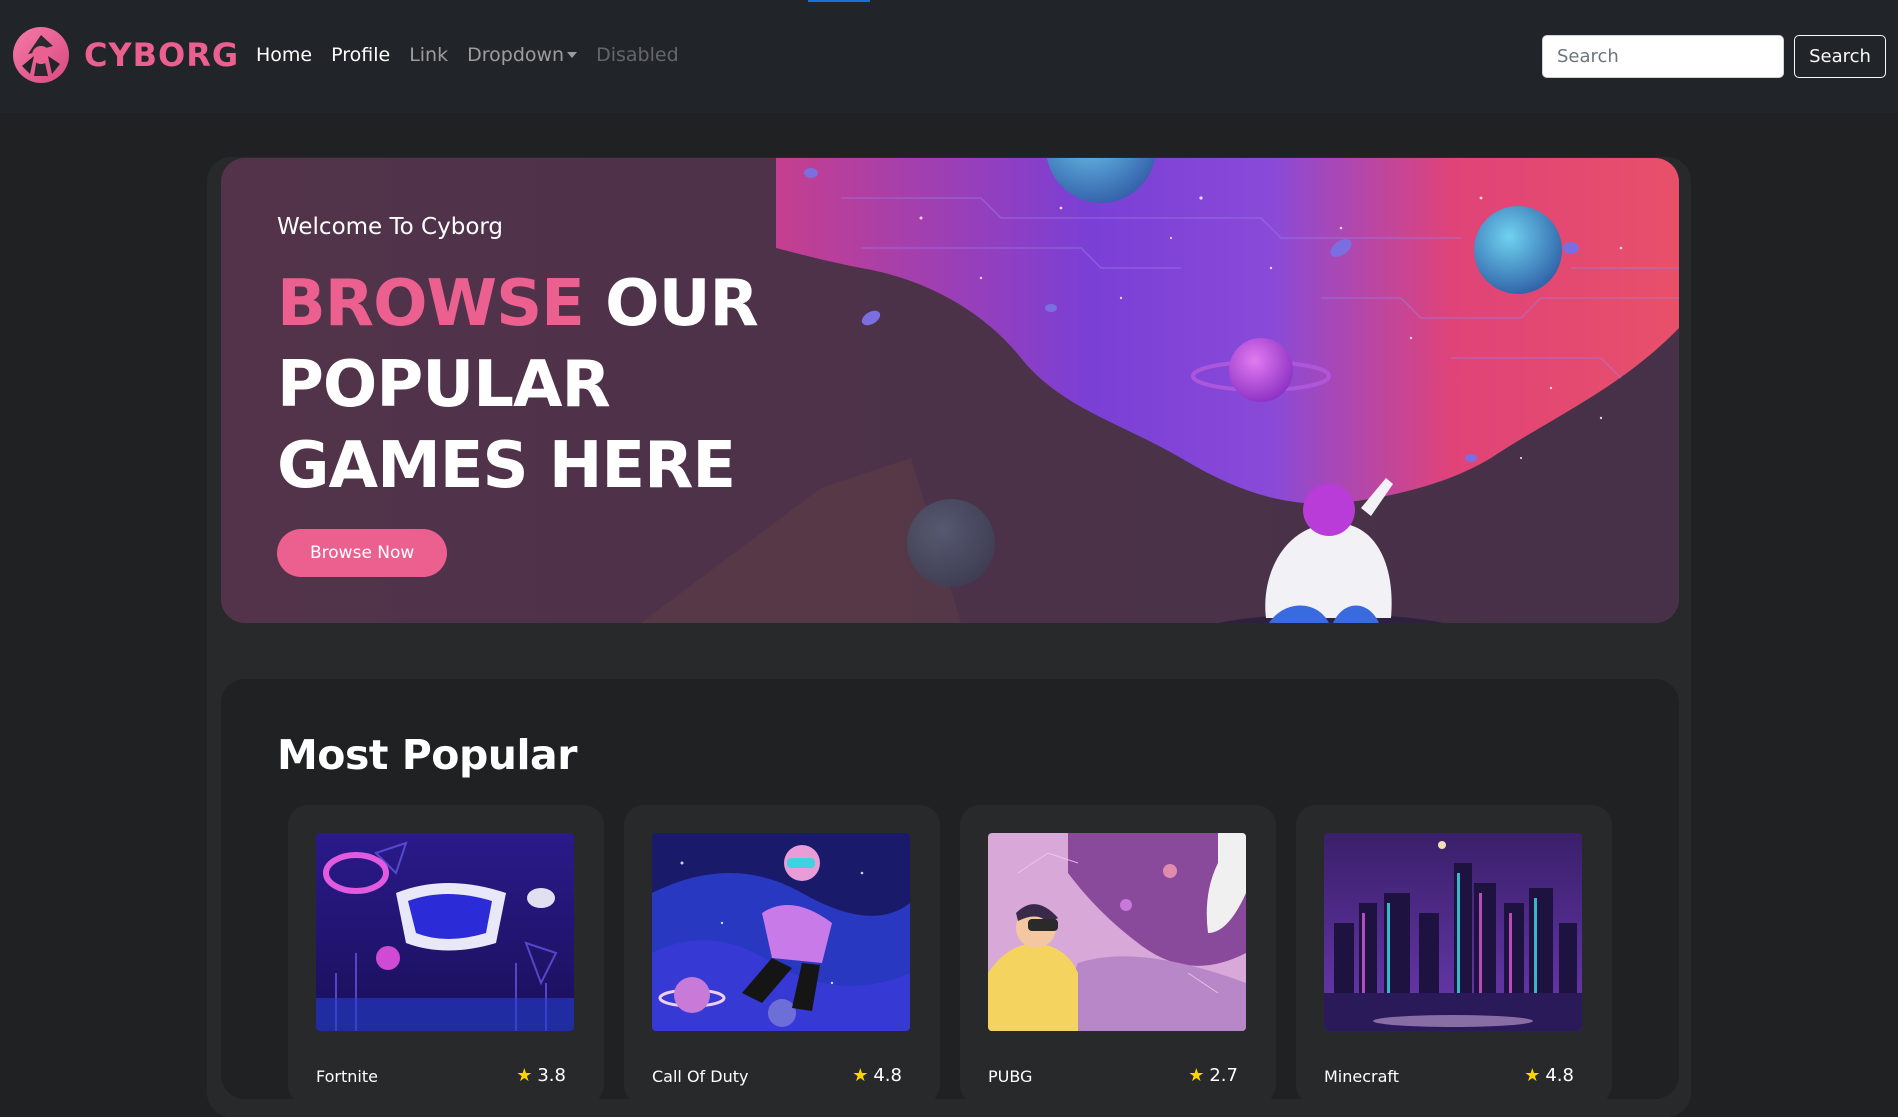 Image resolution: width=1898 pixels, height=1117 pixels. Describe the element at coordinates (362, 553) in the screenshot. I see `browse-now-button: Browse Now` at that location.